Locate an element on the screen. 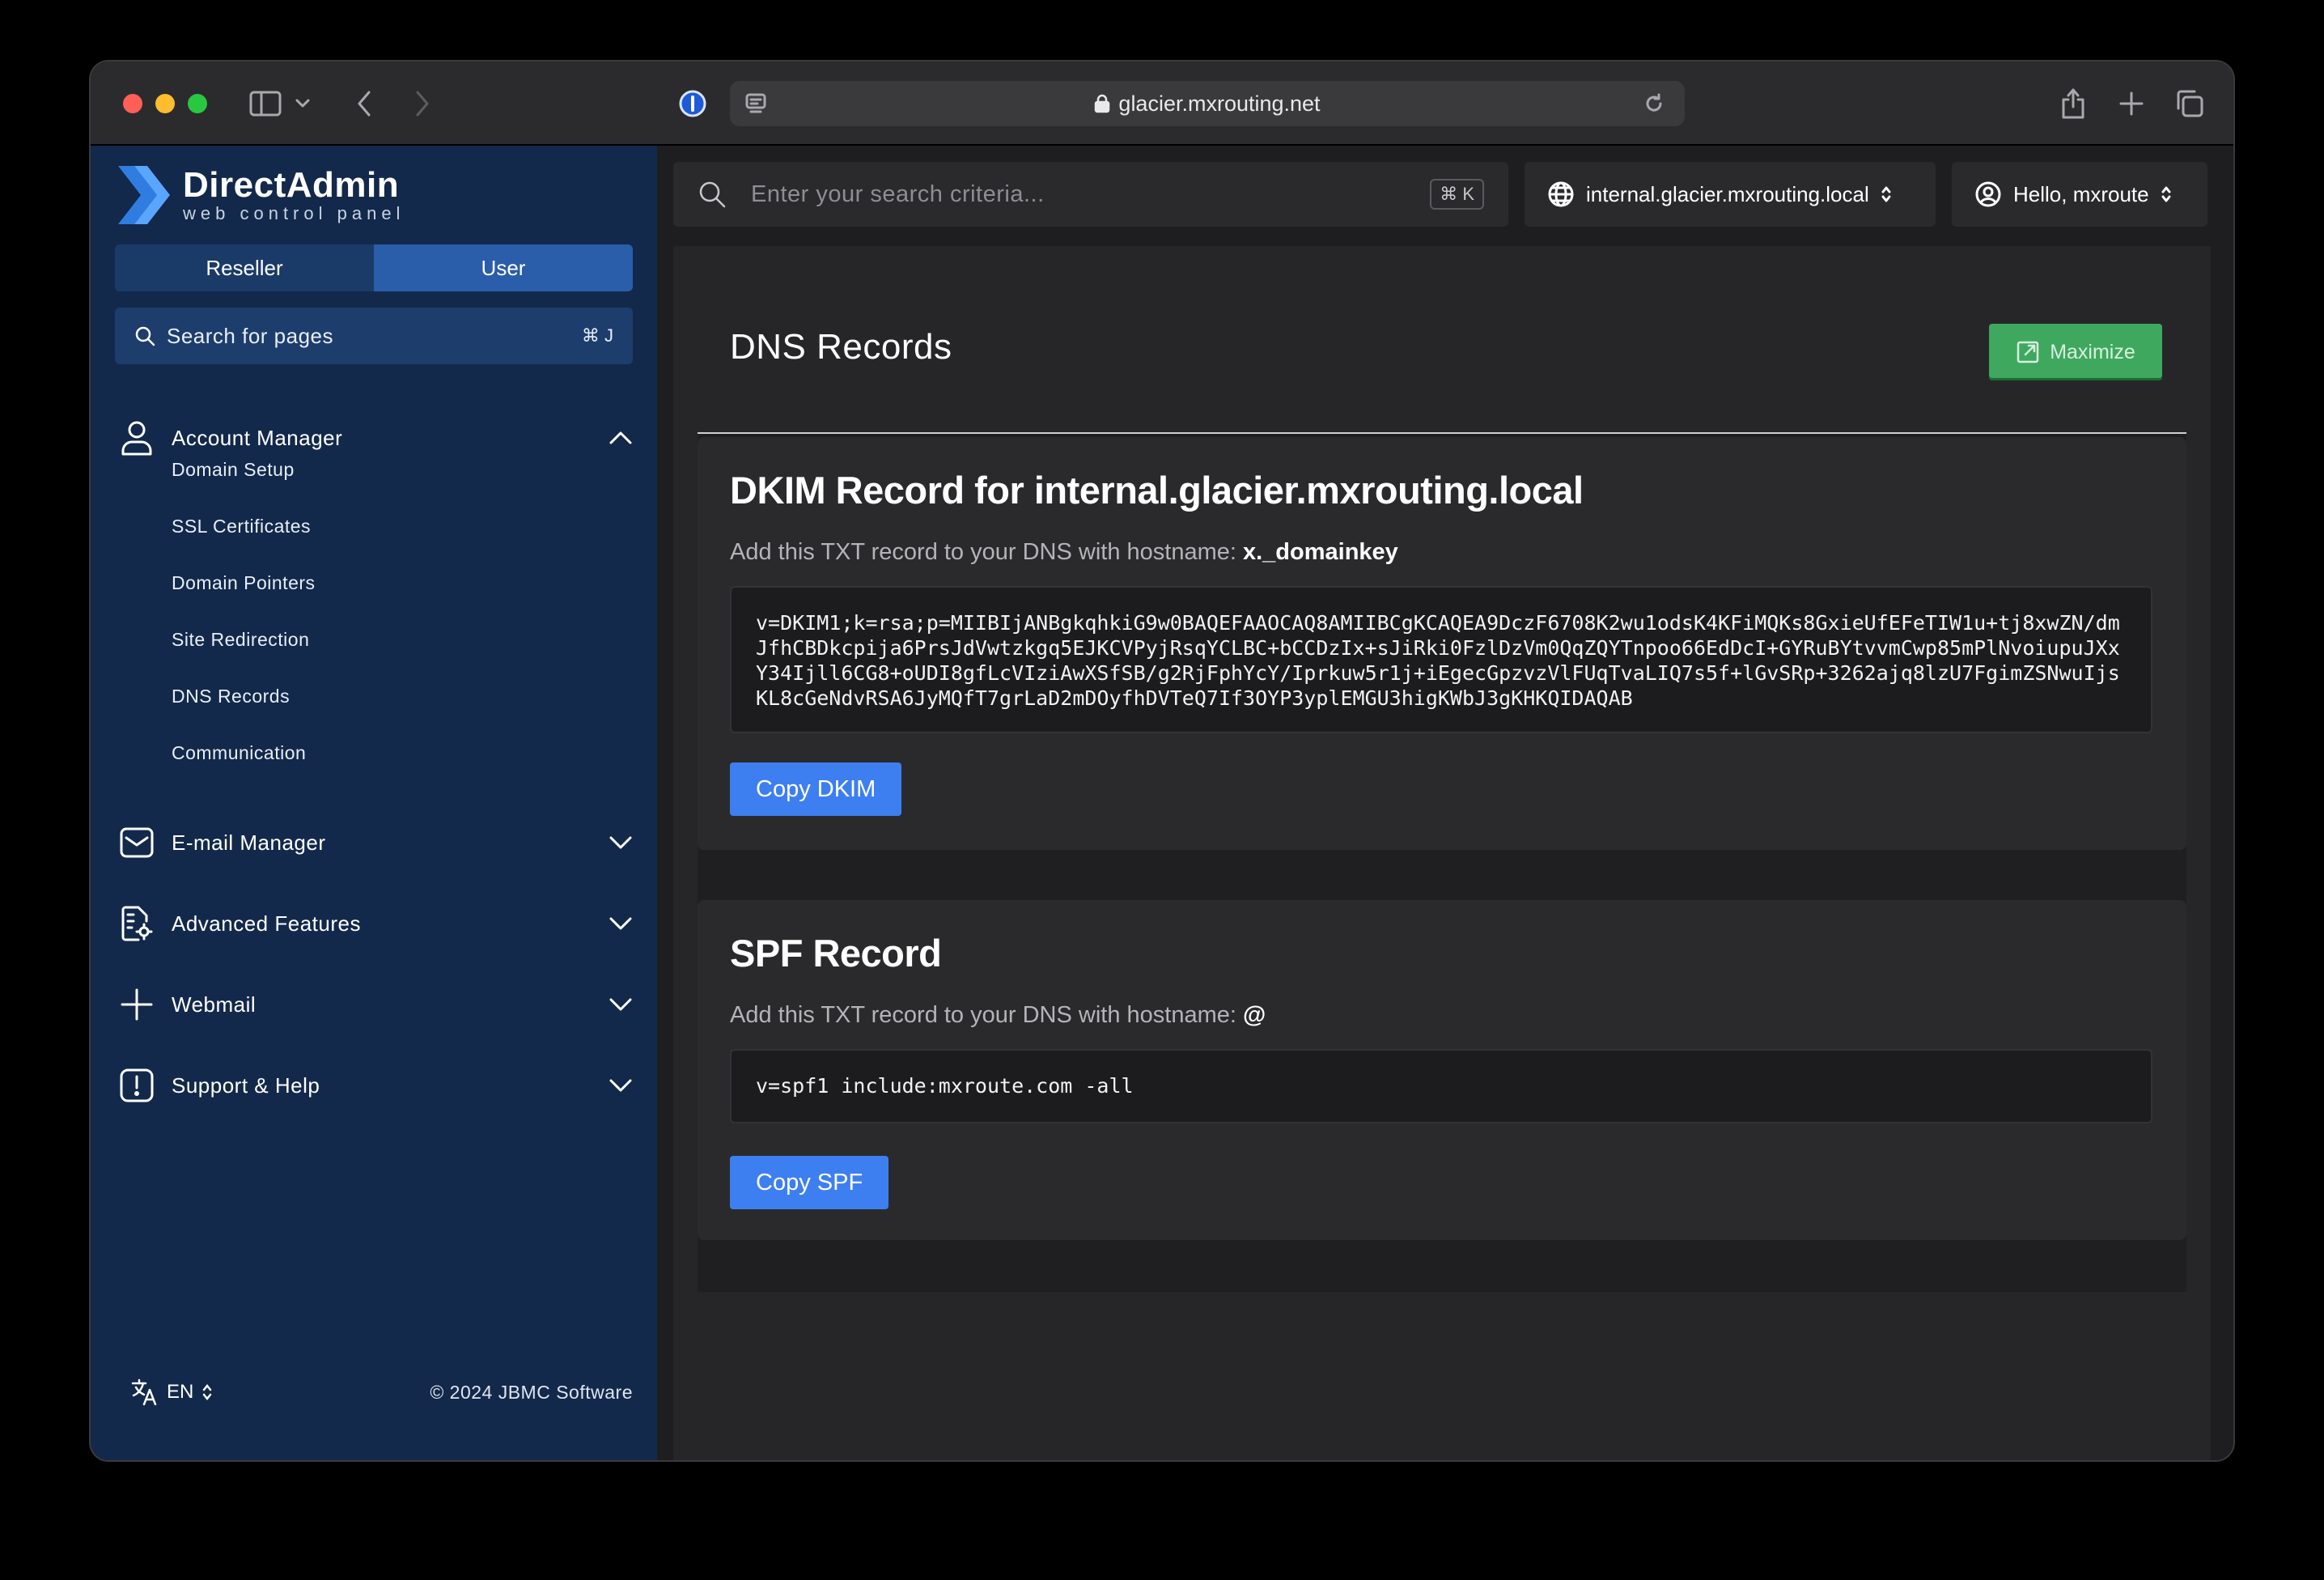  nav-group-support-help: Support & Help is located at coordinates (374, 1085).